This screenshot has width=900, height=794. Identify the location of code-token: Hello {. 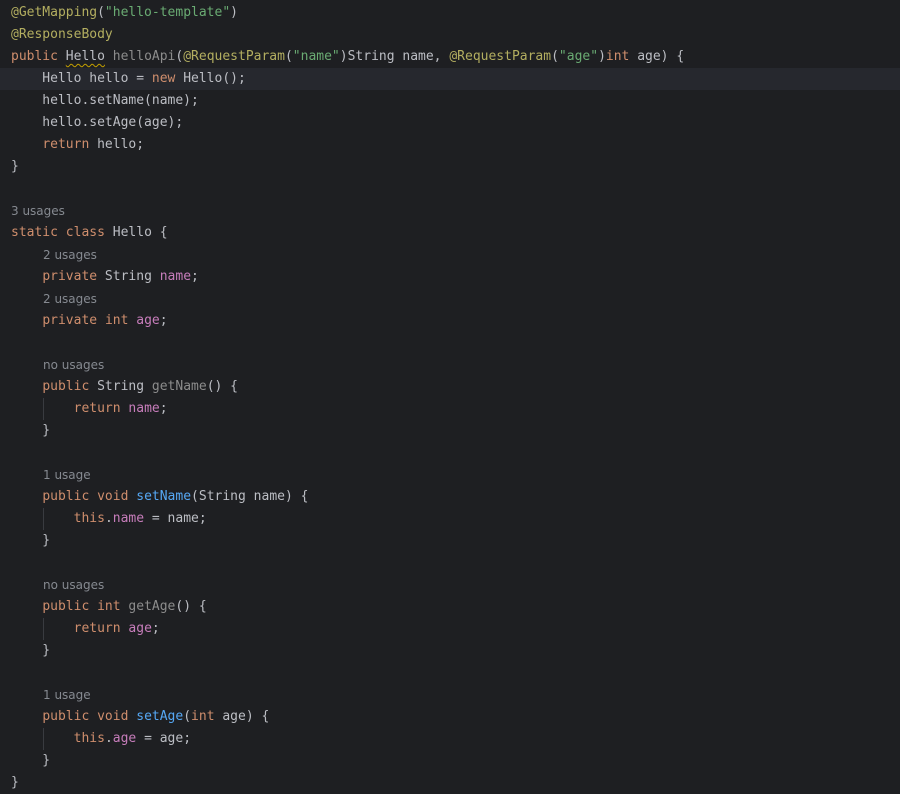
(136, 232).